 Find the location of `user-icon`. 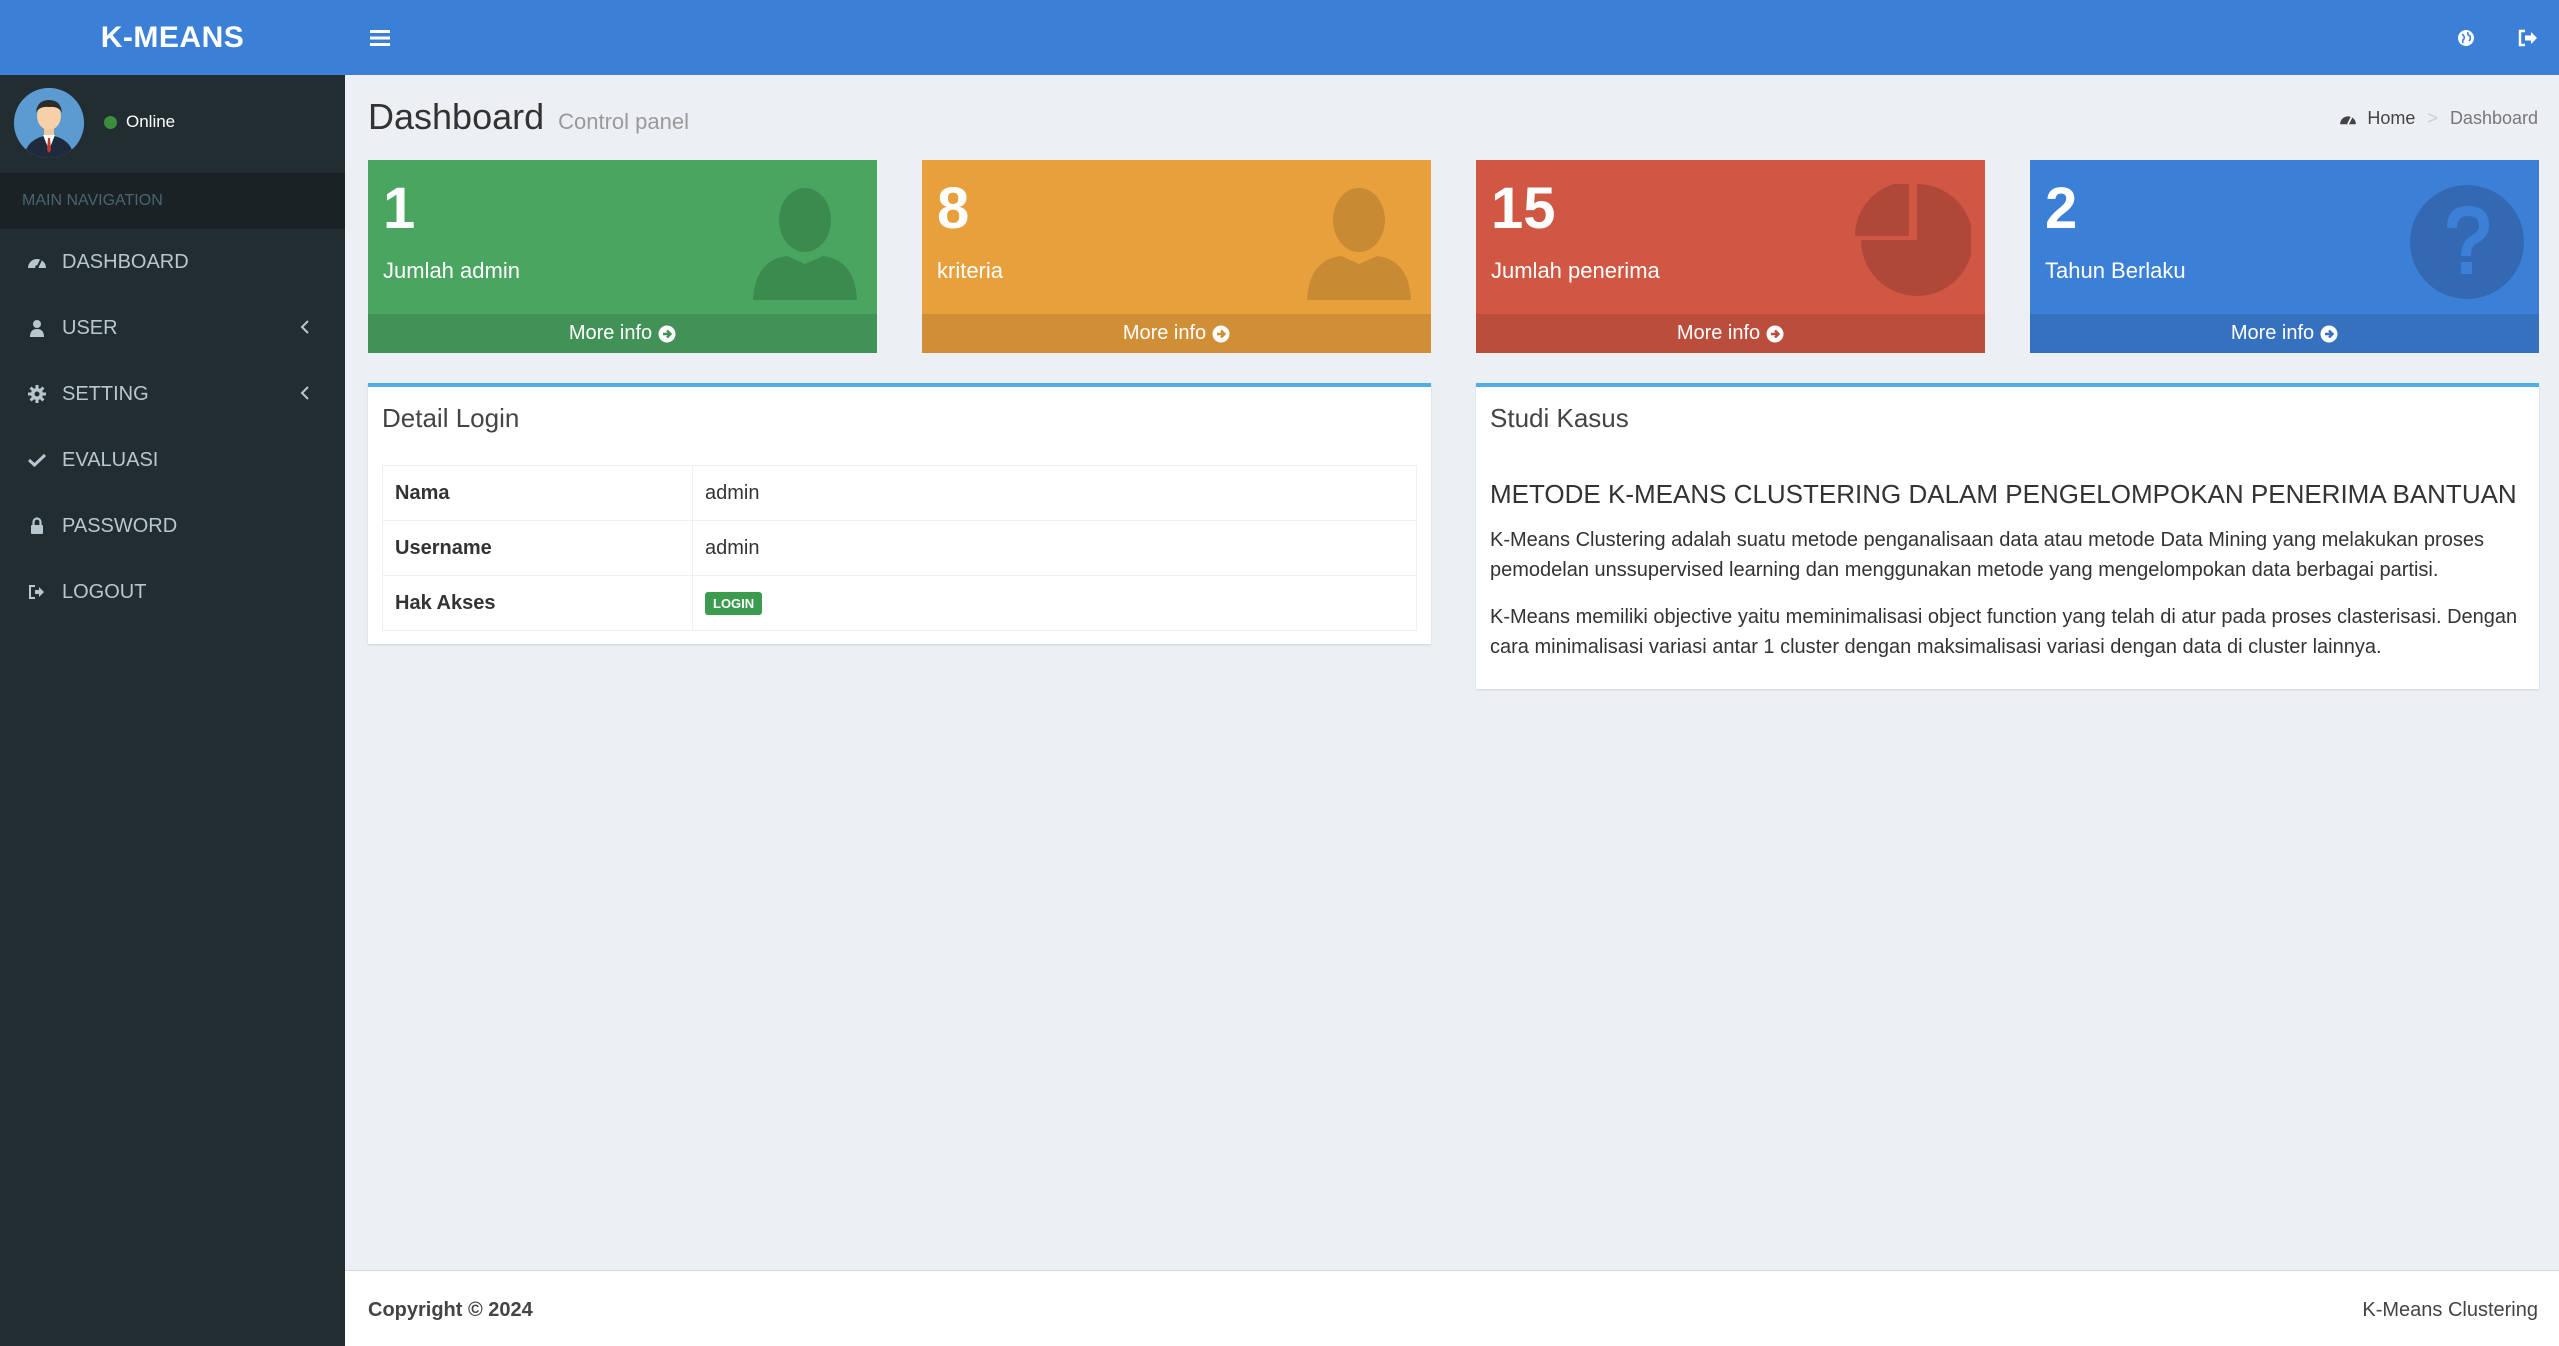

user-icon is located at coordinates (37, 328).